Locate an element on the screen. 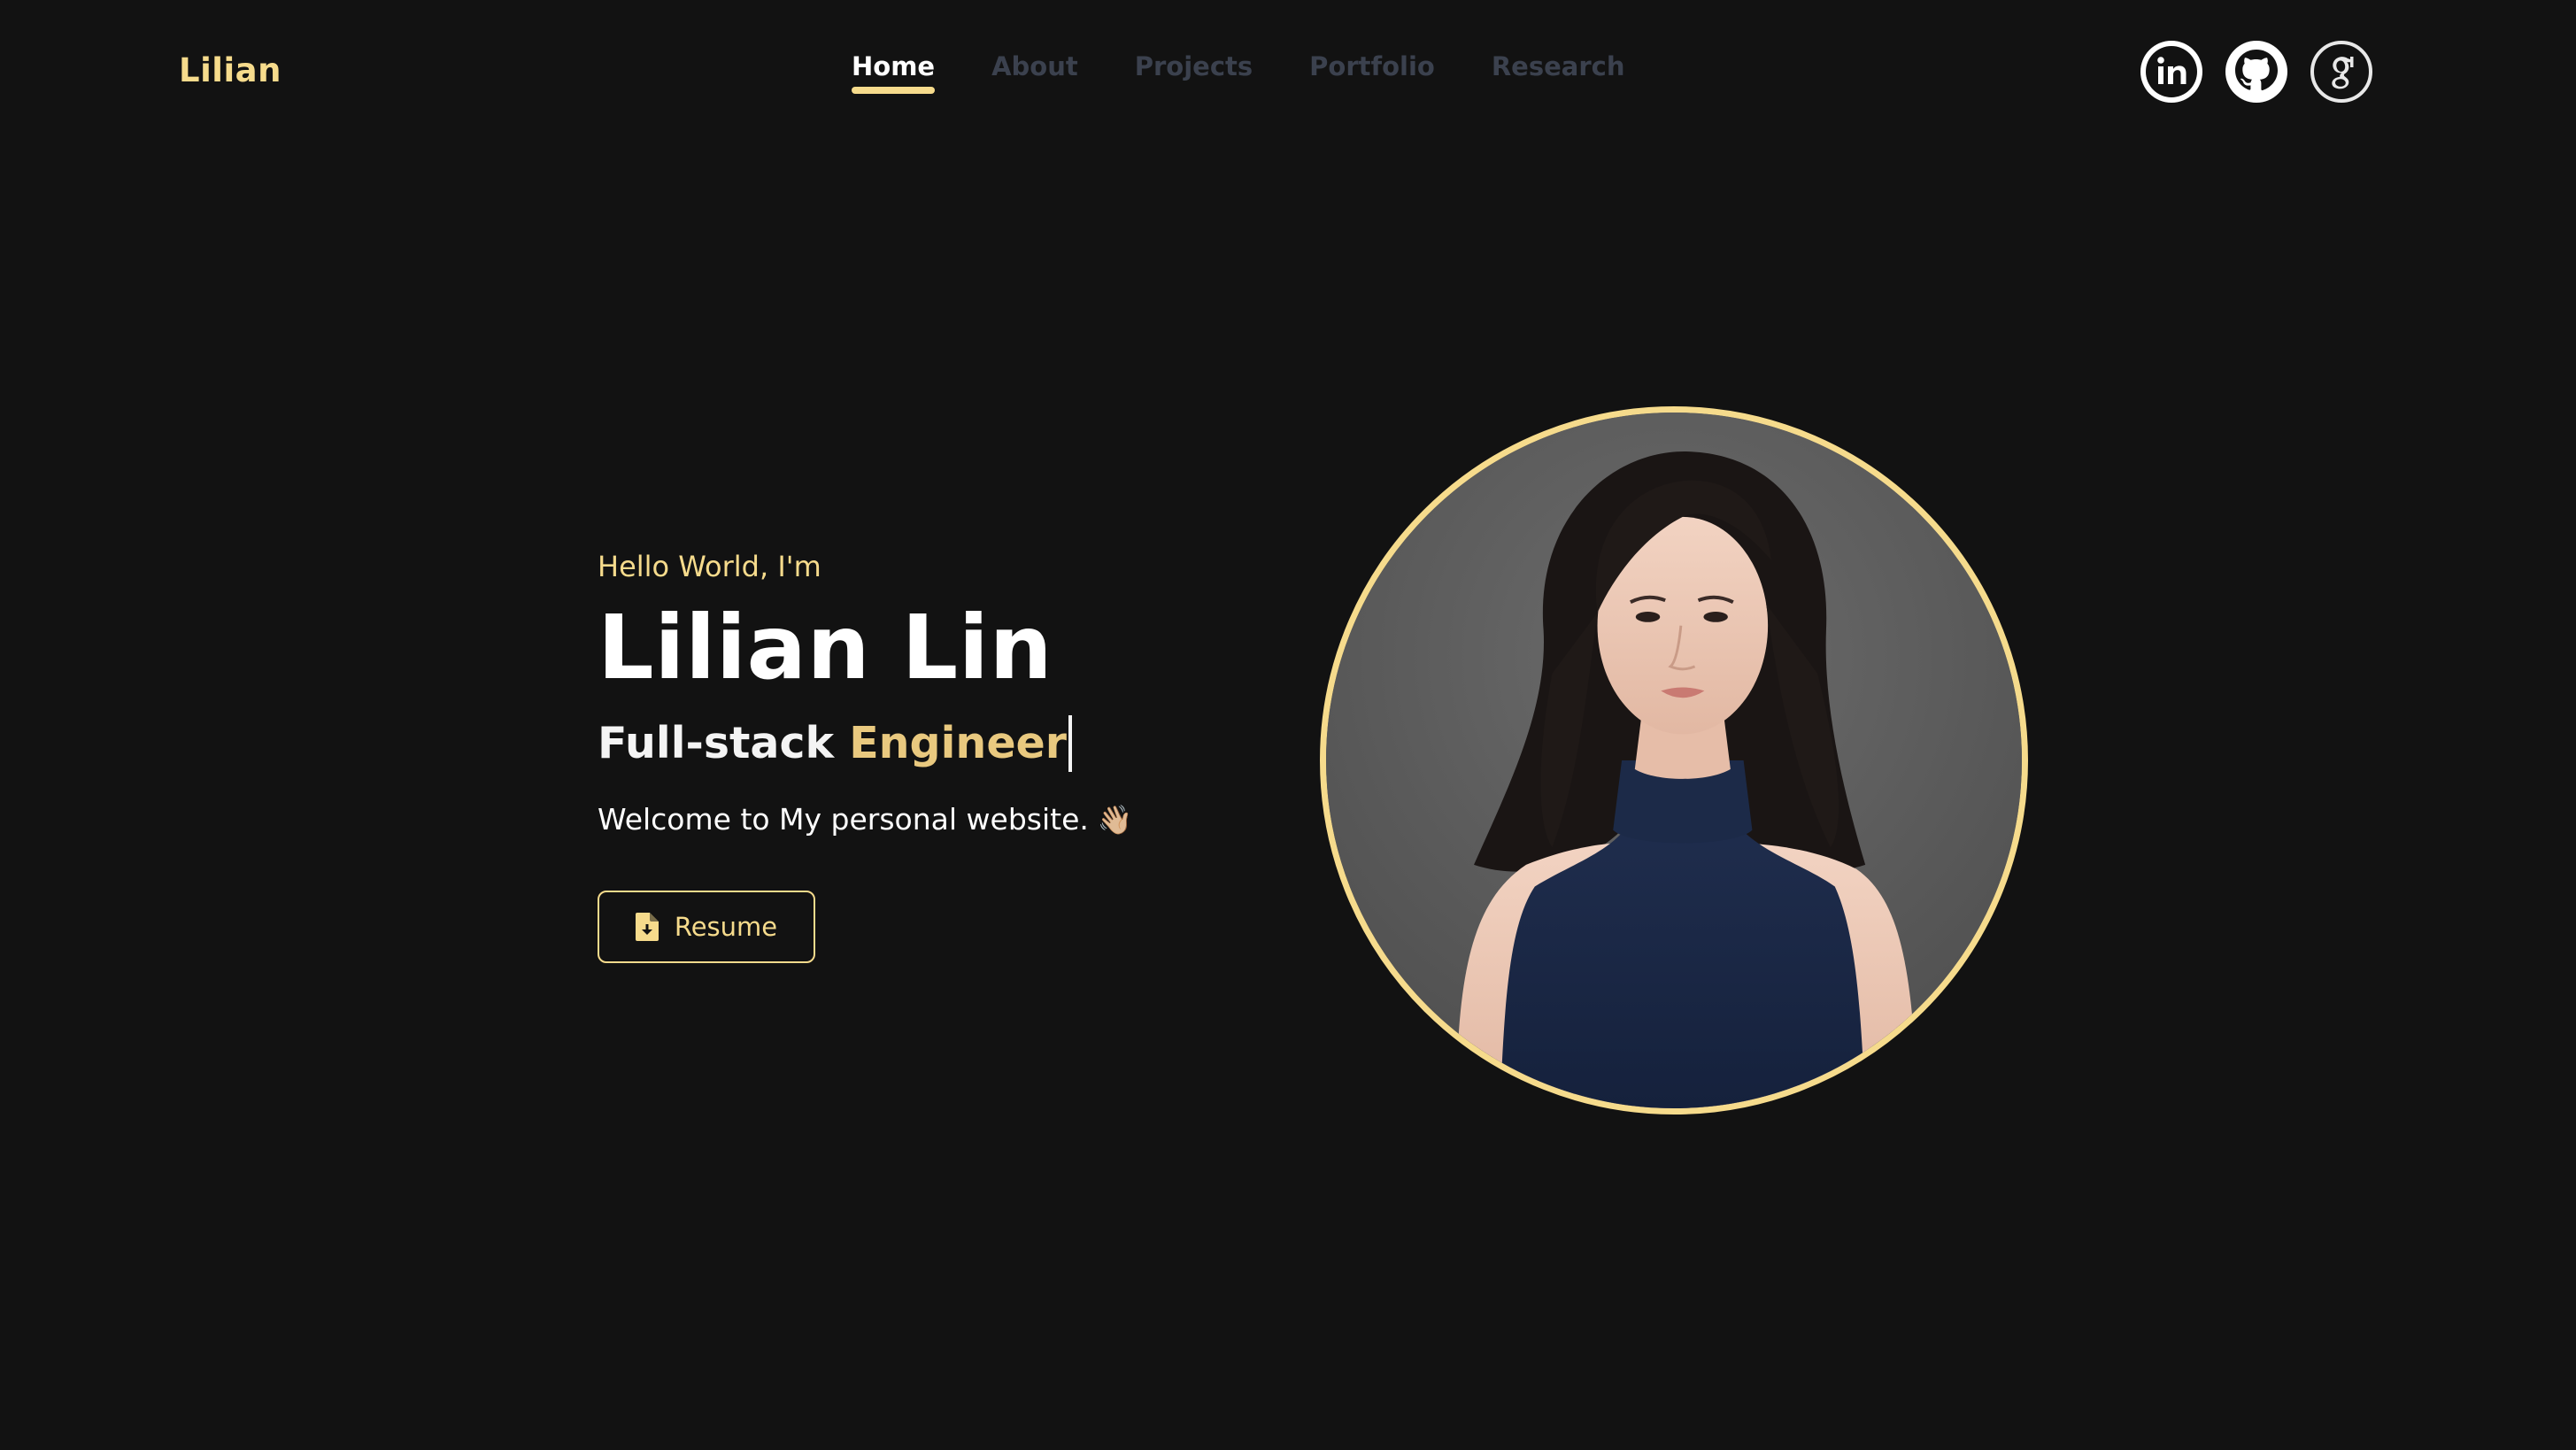 This screenshot has width=2576, height=1450. hero-role: Full-stack Engineer is located at coordinates (934, 743).